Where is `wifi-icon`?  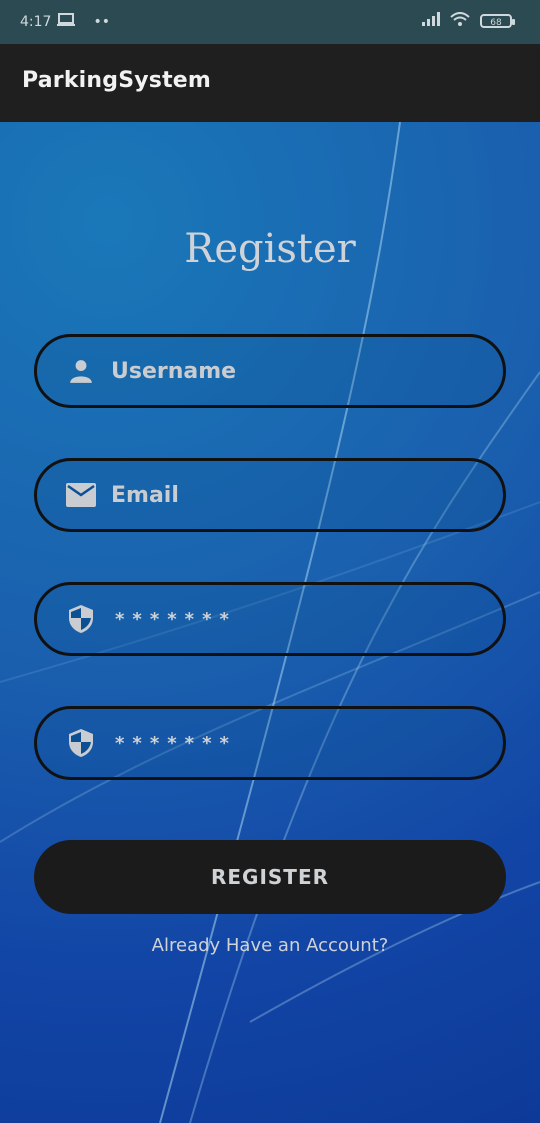 wifi-icon is located at coordinates (460, 21).